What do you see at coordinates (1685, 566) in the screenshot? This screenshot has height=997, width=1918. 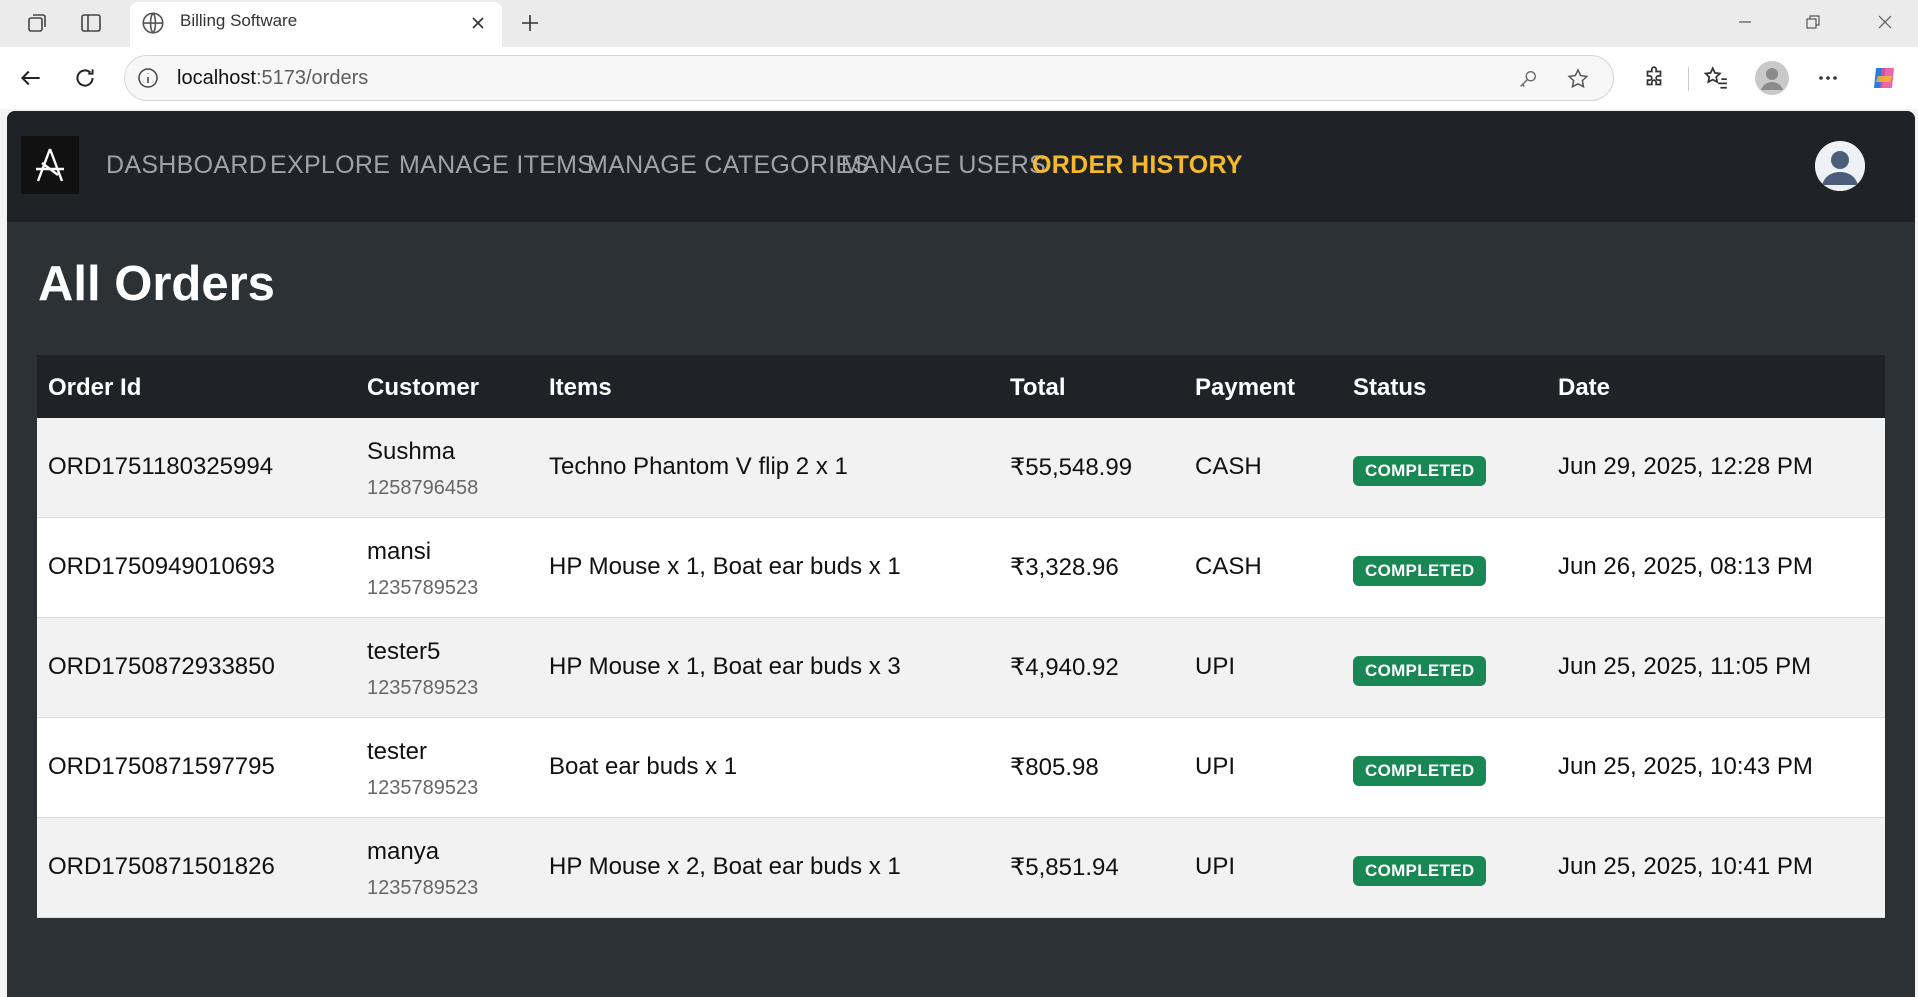 I see `order-date: Jun 26, 2025, 08:13 PM` at bounding box center [1685, 566].